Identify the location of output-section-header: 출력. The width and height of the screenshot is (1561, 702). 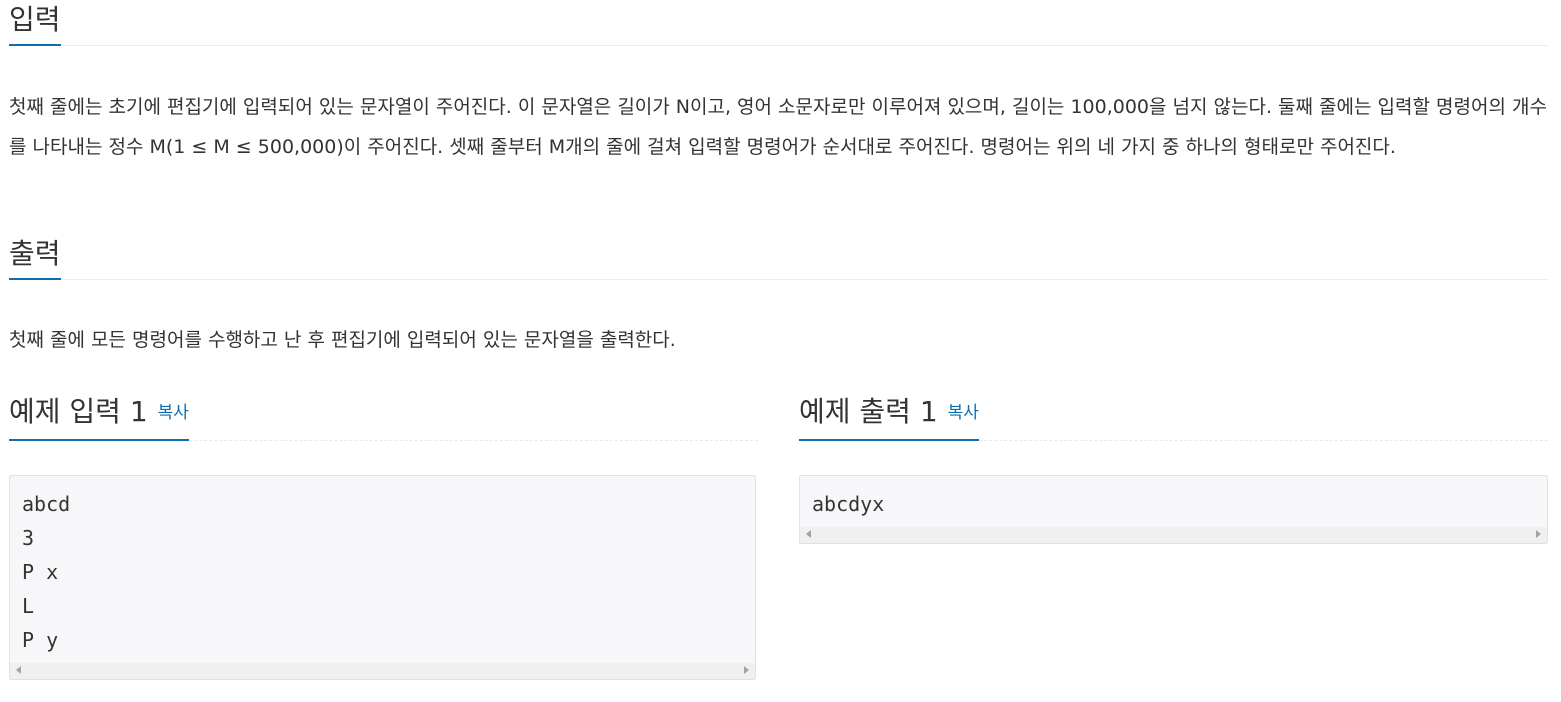
(779, 260).